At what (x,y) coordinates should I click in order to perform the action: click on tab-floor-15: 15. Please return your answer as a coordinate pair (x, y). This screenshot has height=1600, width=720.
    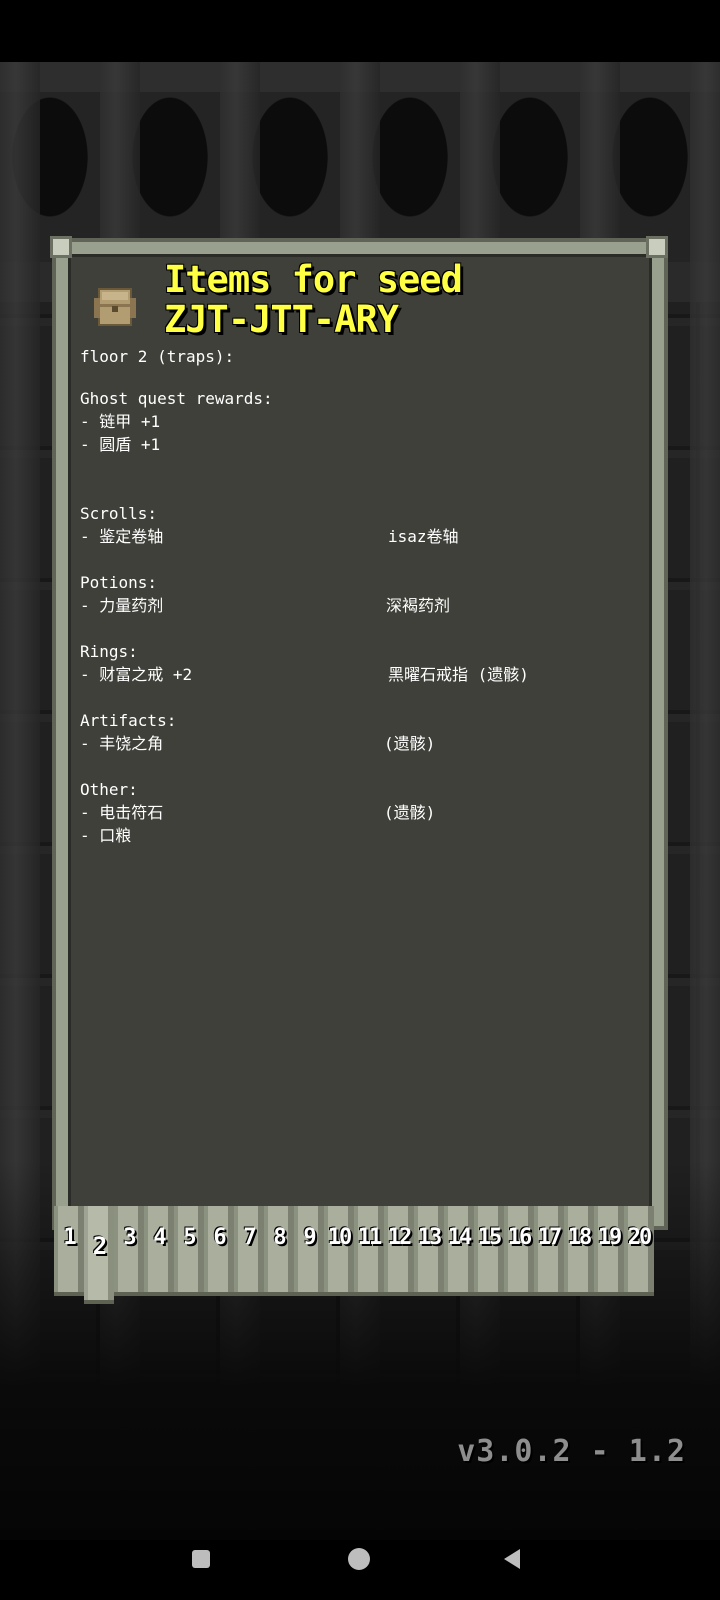
    Looking at the image, I should click on (489, 1251).